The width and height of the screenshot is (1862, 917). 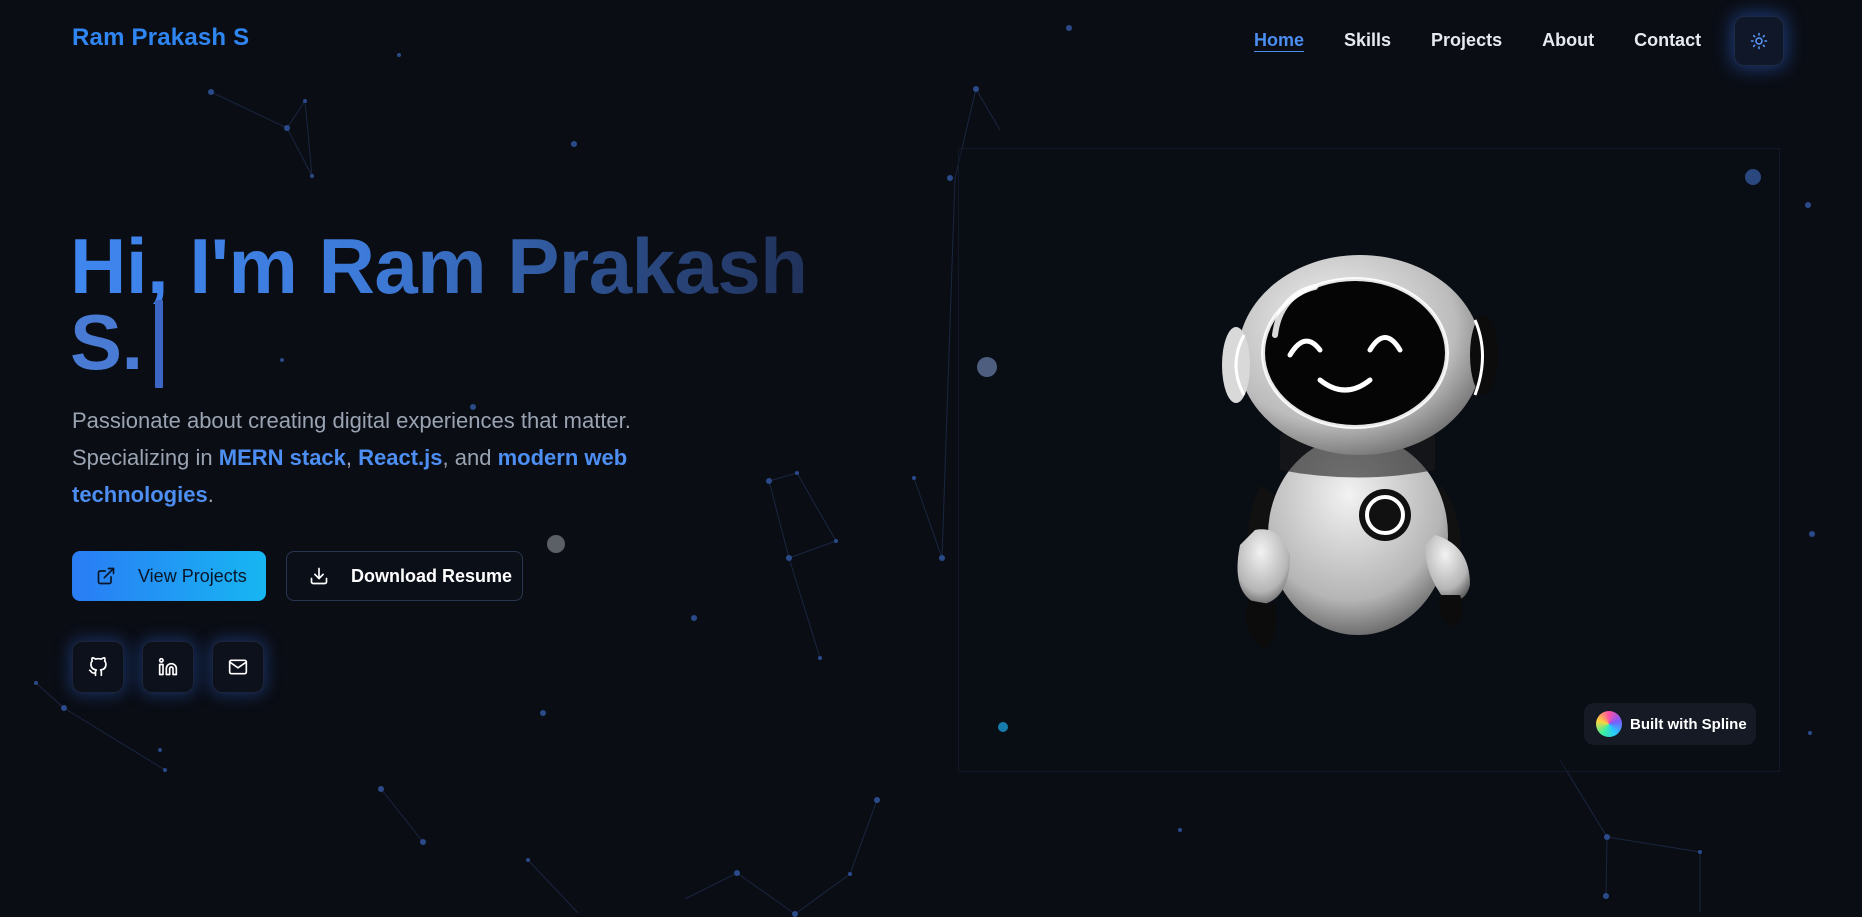 I want to click on hero-heading-line1: Hi, I'm Ram Prakash, so click(x=450, y=266).